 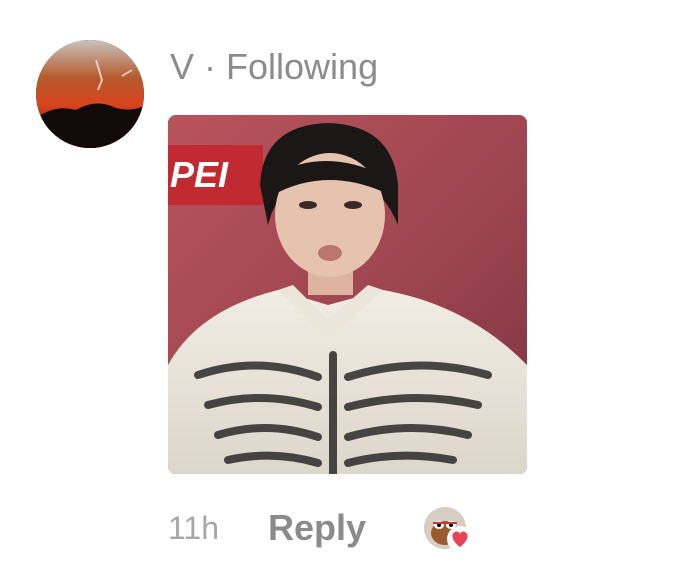 What do you see at coordinates (317, 528) in the screenshot?
I see `reply-button: Reply` at bounding box center [317, 528].